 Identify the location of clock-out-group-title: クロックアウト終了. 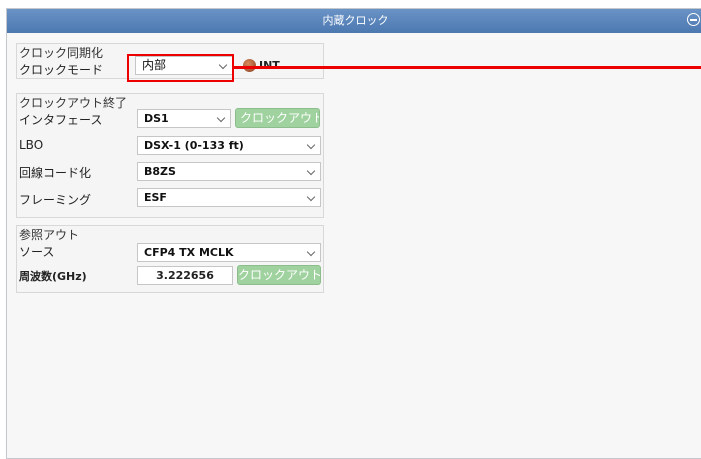
(73, 103).